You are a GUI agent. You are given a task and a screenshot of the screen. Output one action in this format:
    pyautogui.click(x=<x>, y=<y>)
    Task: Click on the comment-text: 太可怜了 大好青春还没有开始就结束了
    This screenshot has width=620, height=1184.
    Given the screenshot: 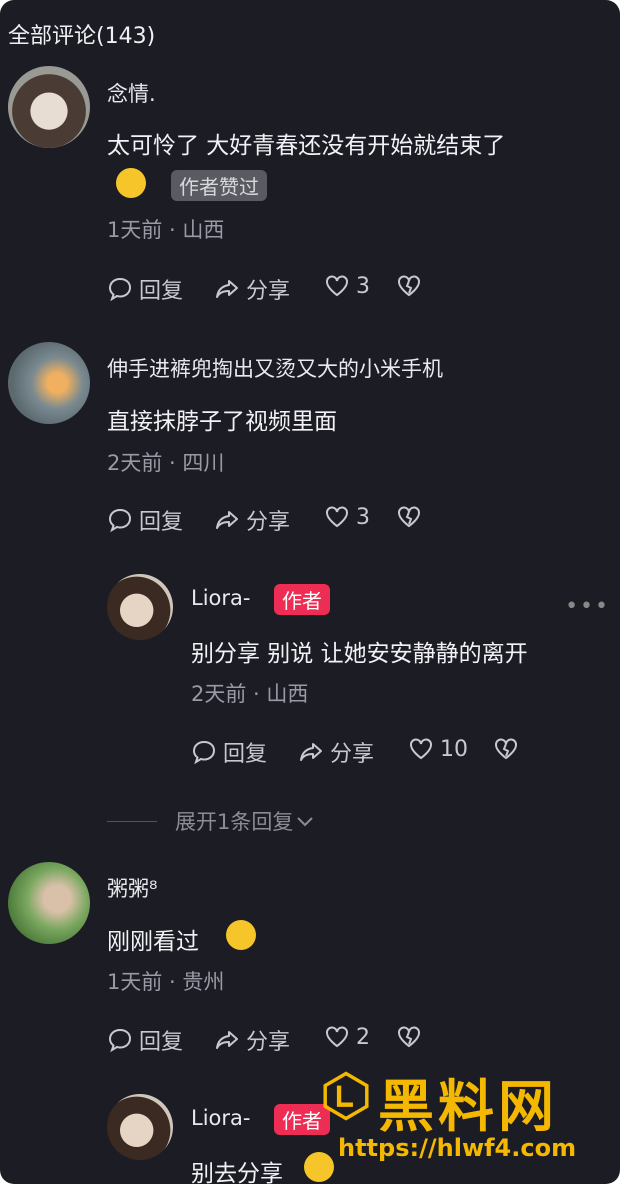 What is the action you would take?
    pyautogui.click(x=306, y=146)
    